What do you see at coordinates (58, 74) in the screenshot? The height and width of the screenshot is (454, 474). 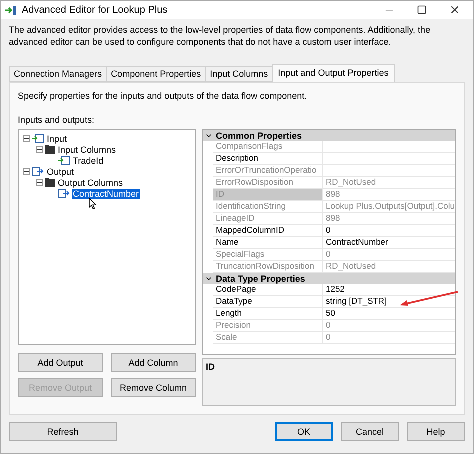 I see `tab: Connection Managers` at bounding box center [58, 74].